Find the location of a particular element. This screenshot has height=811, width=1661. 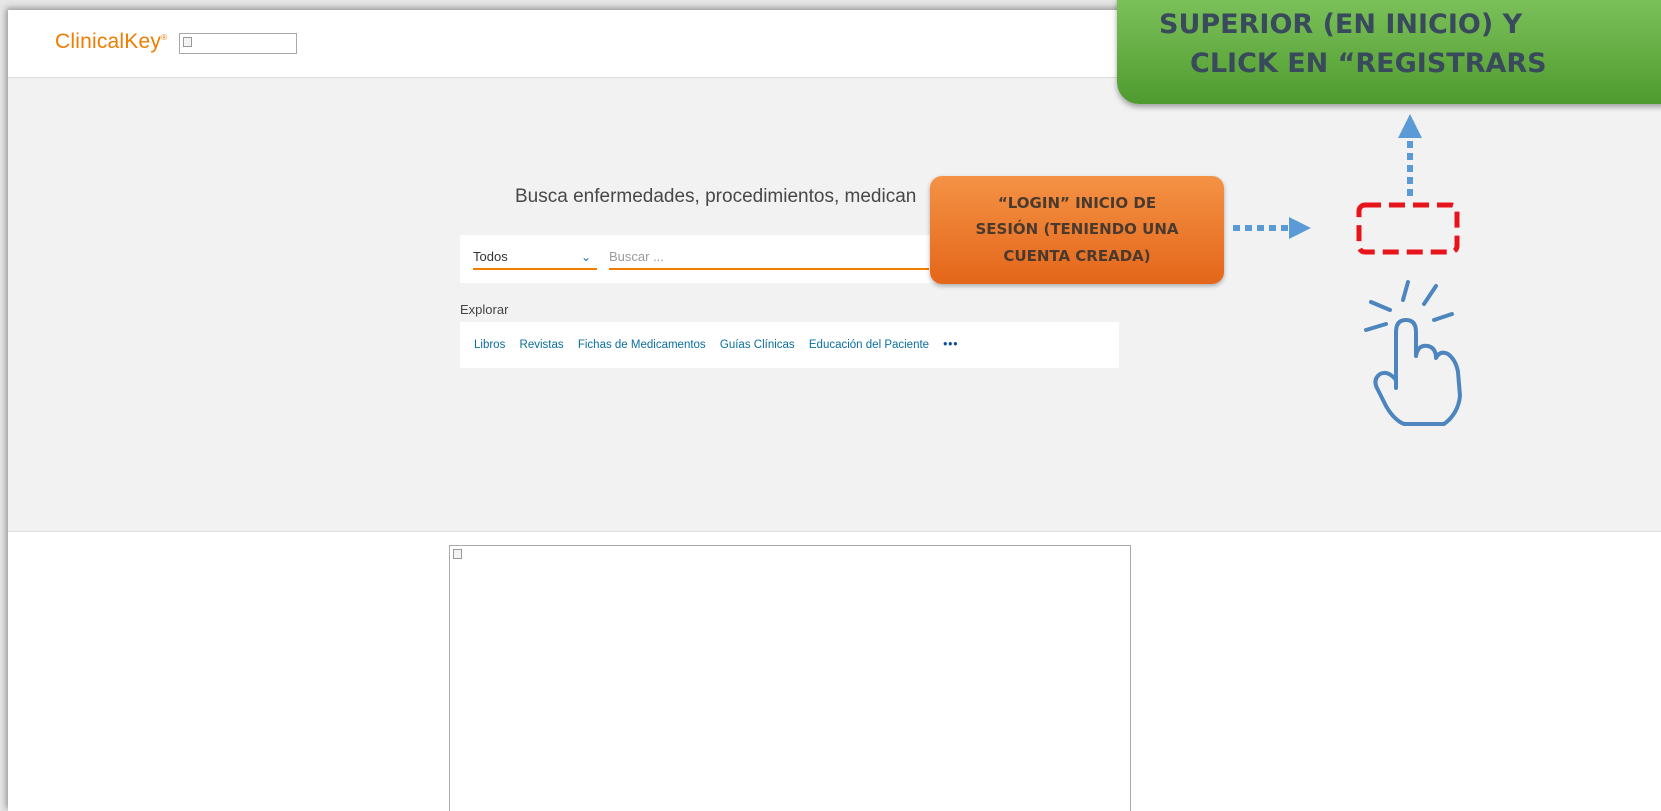

login-callout-line-2: SESIÓN (TENIENDO UNA is located at coordinates (1077, 229).